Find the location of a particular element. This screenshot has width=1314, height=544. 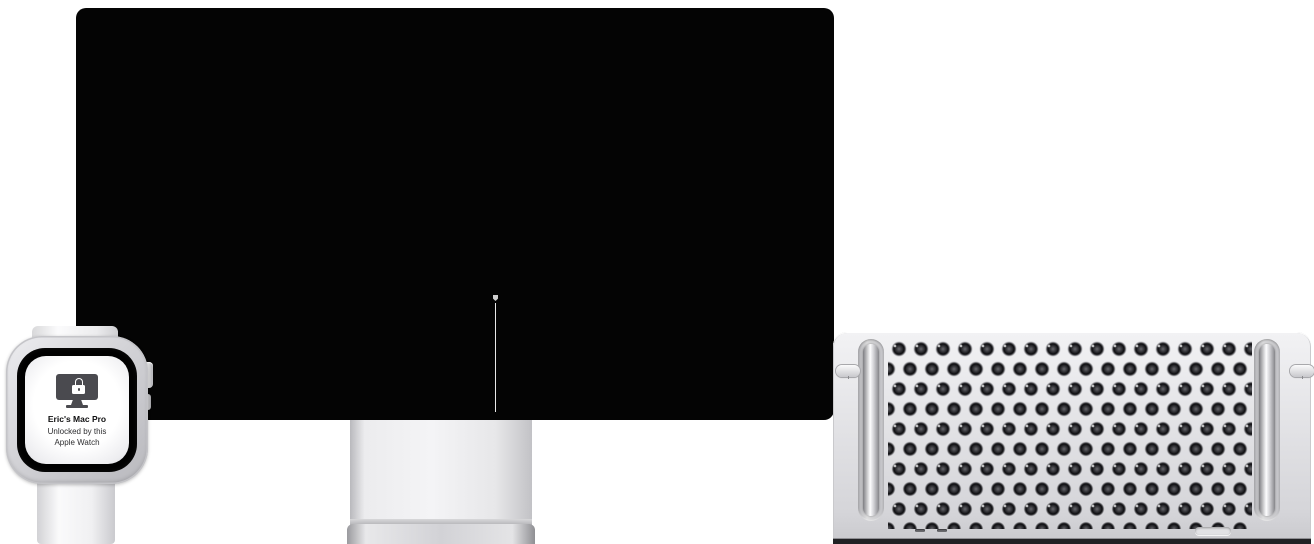

mac-pro-base-shadow is located at coordinates (1072, 540).